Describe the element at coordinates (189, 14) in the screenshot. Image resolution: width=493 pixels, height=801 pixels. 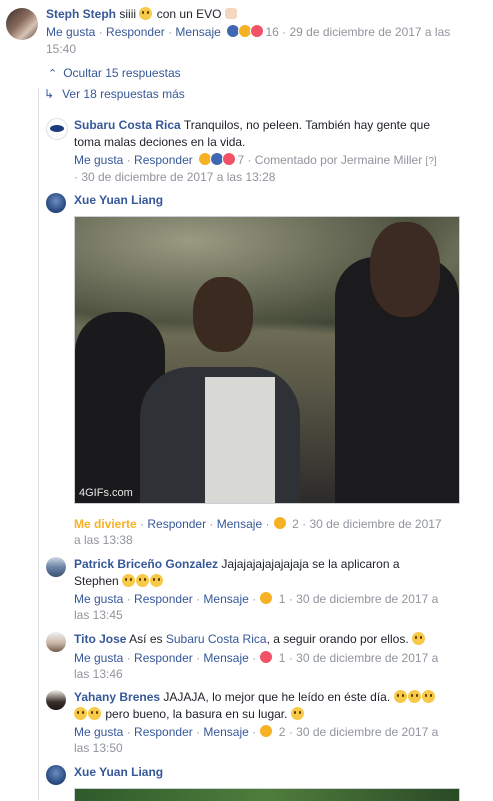
I see `comment-body-2: con un EVO` at that location.